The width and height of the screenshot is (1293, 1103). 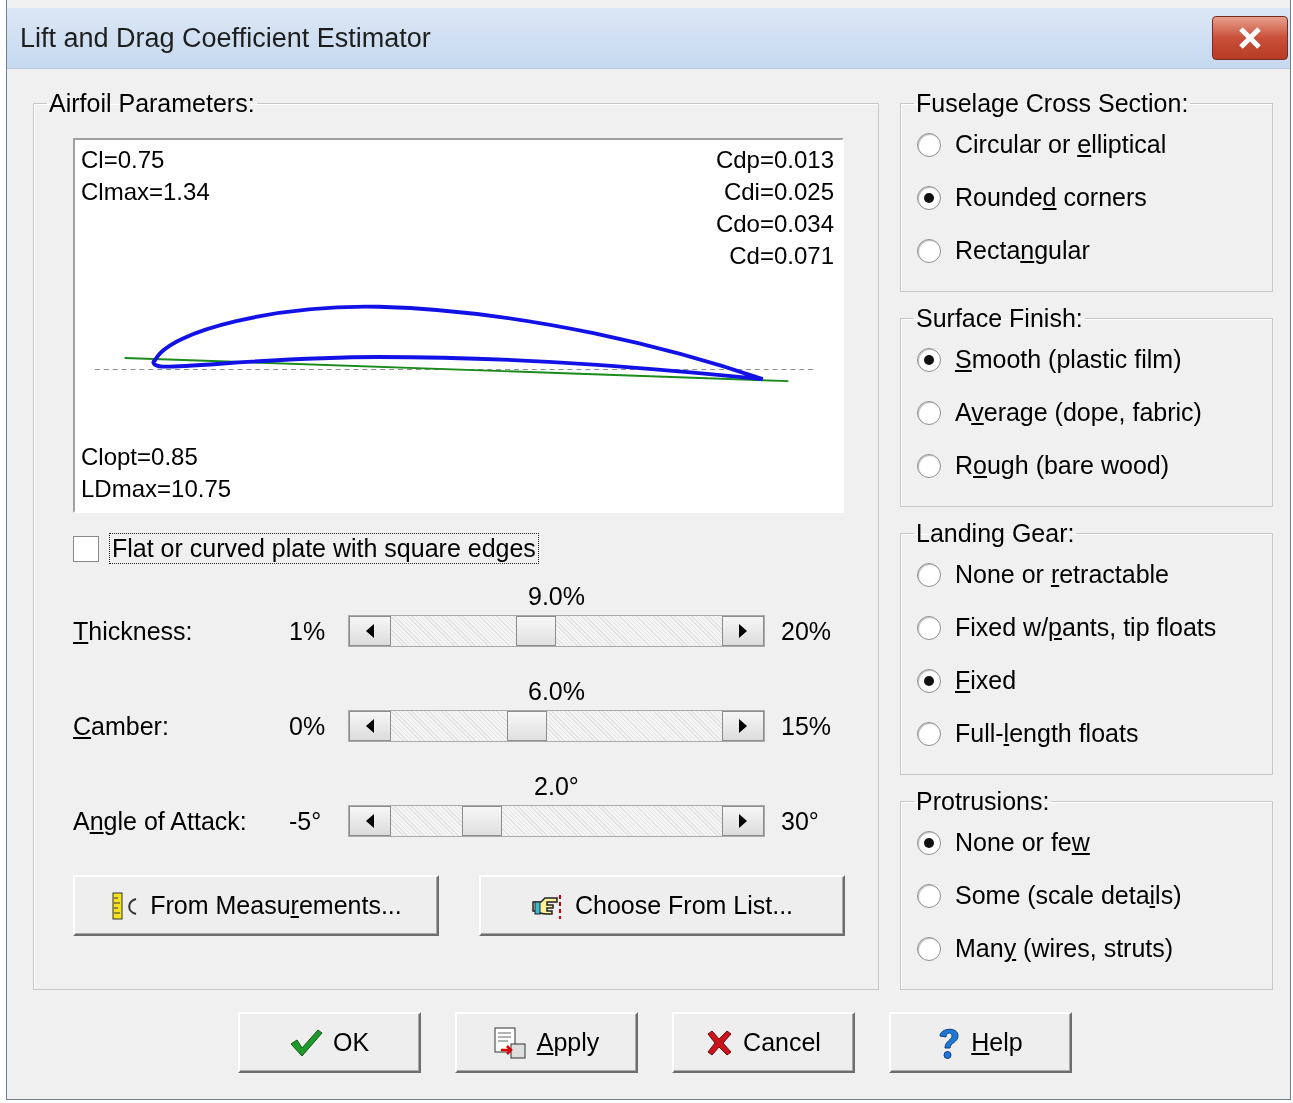 I want to click on radio-label: Full-length floats, so click(x=1047, y=733).